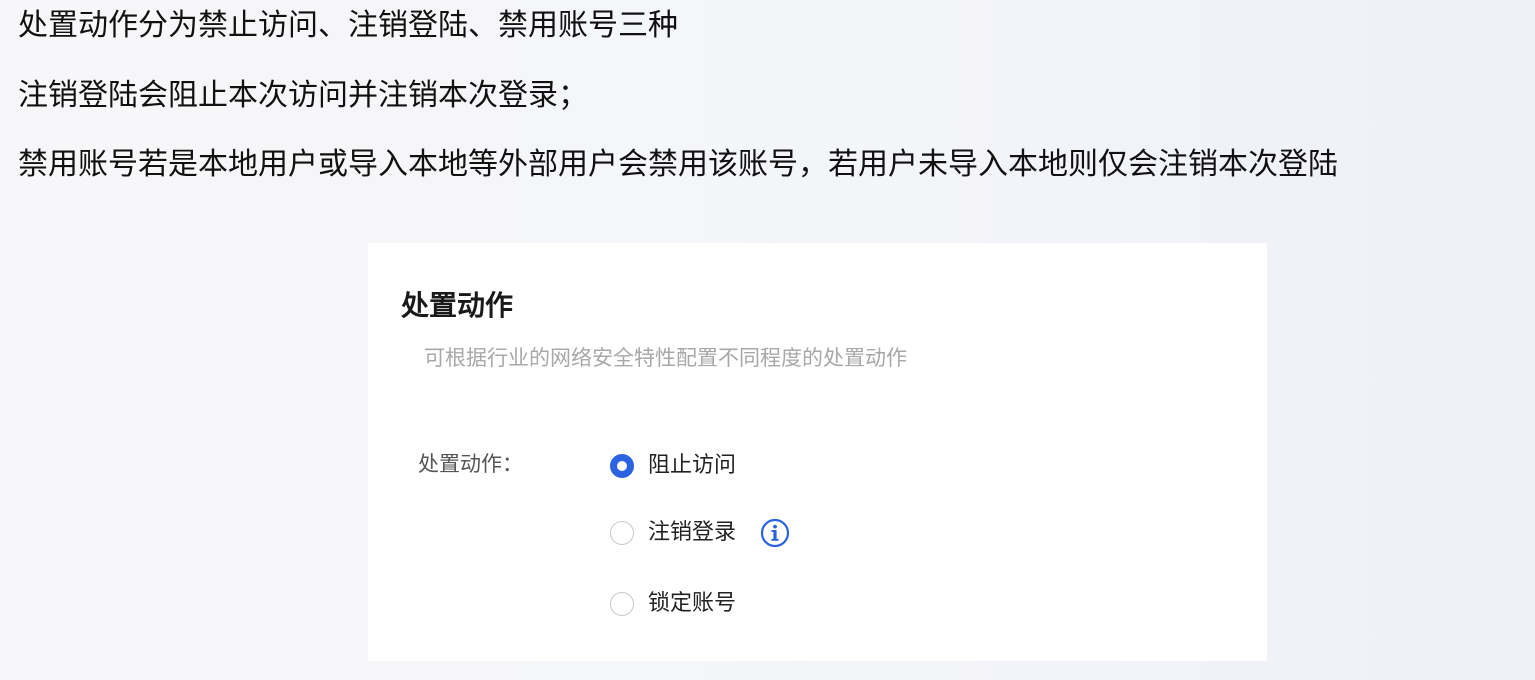  What do you see at coordinates (622, 604) in the screenshot?
I see `radio-lock-account` at bounding box center [622, 604].